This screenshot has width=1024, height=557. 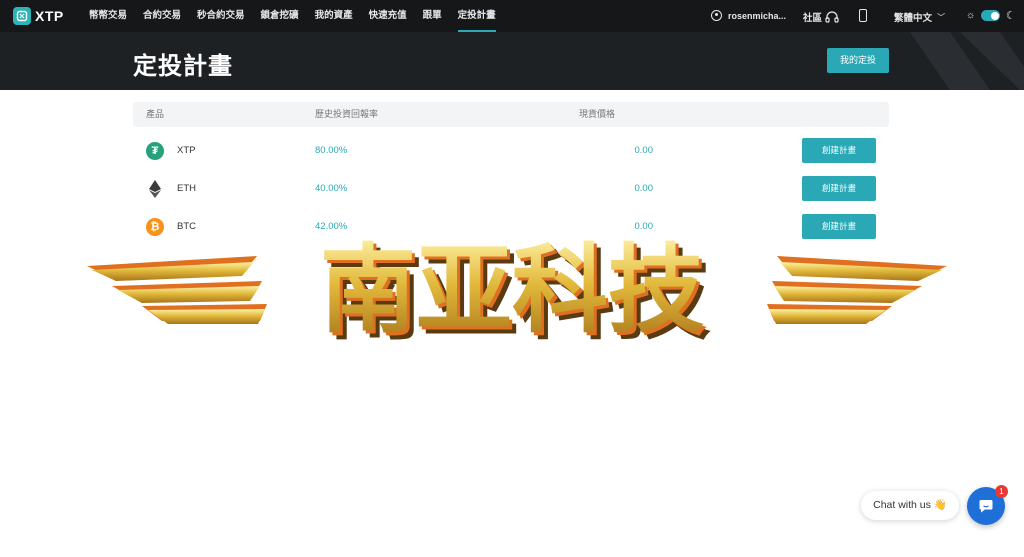 I want to click on return-rate: 80.00%, so click(x=331, y=150).